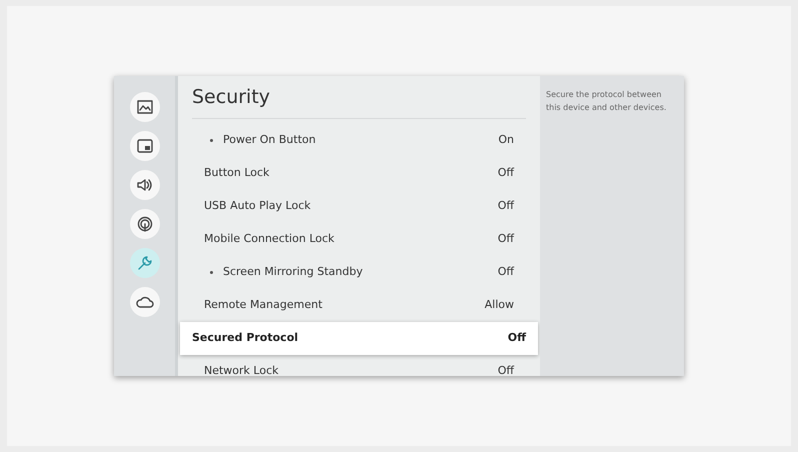 This screenshot has height=452, width=798. I want to click on setting-row: Remote Management Allow, so click(359, 305).